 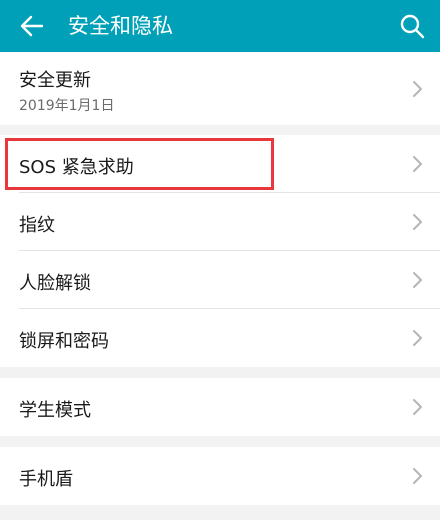 I want to click on item-label: 学生模式, so click(x=55, y=410).